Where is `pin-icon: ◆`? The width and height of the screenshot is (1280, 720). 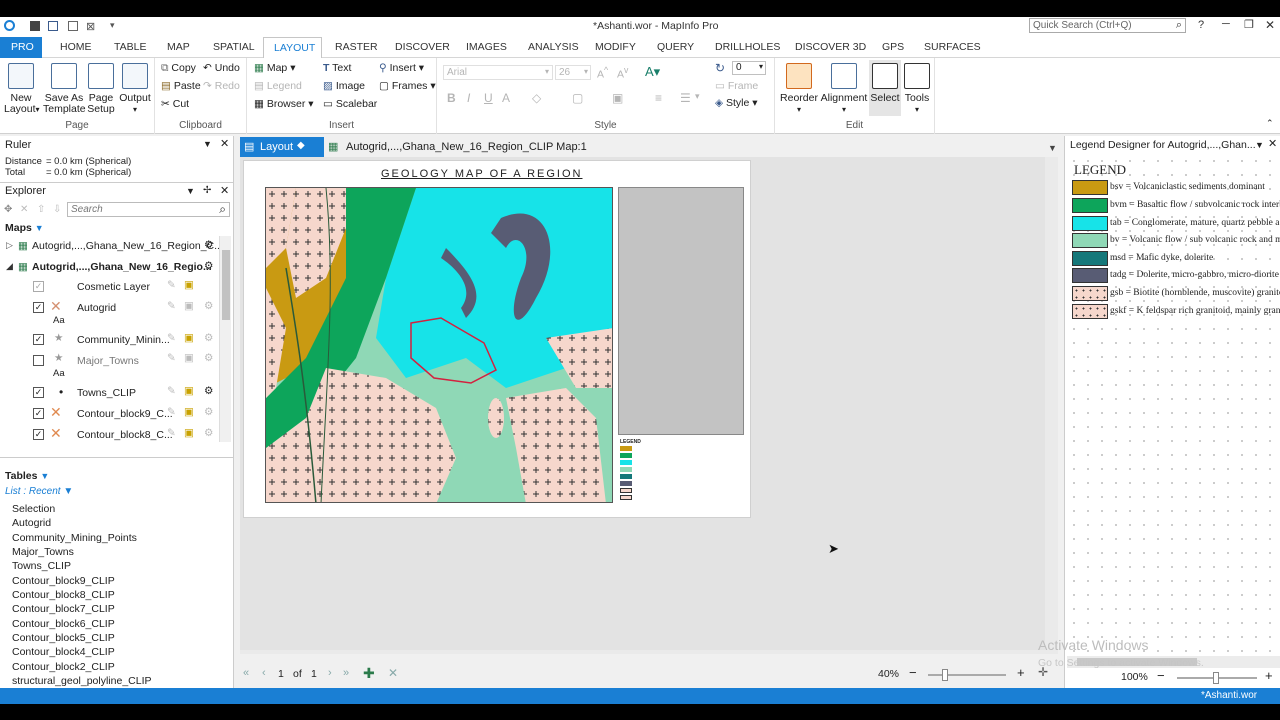 pin-icon: ◆ is located at coordinates (301, 145).